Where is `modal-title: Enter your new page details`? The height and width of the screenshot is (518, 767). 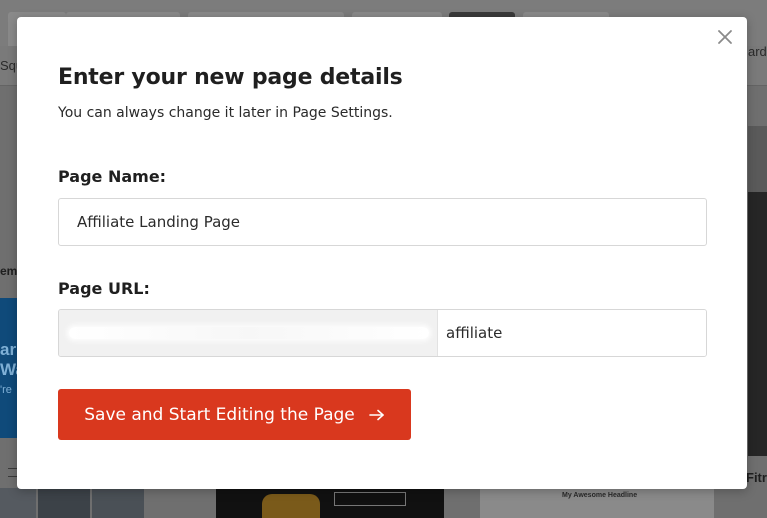
modal-title: Enter your new page details is located at coordinates (230, 77).